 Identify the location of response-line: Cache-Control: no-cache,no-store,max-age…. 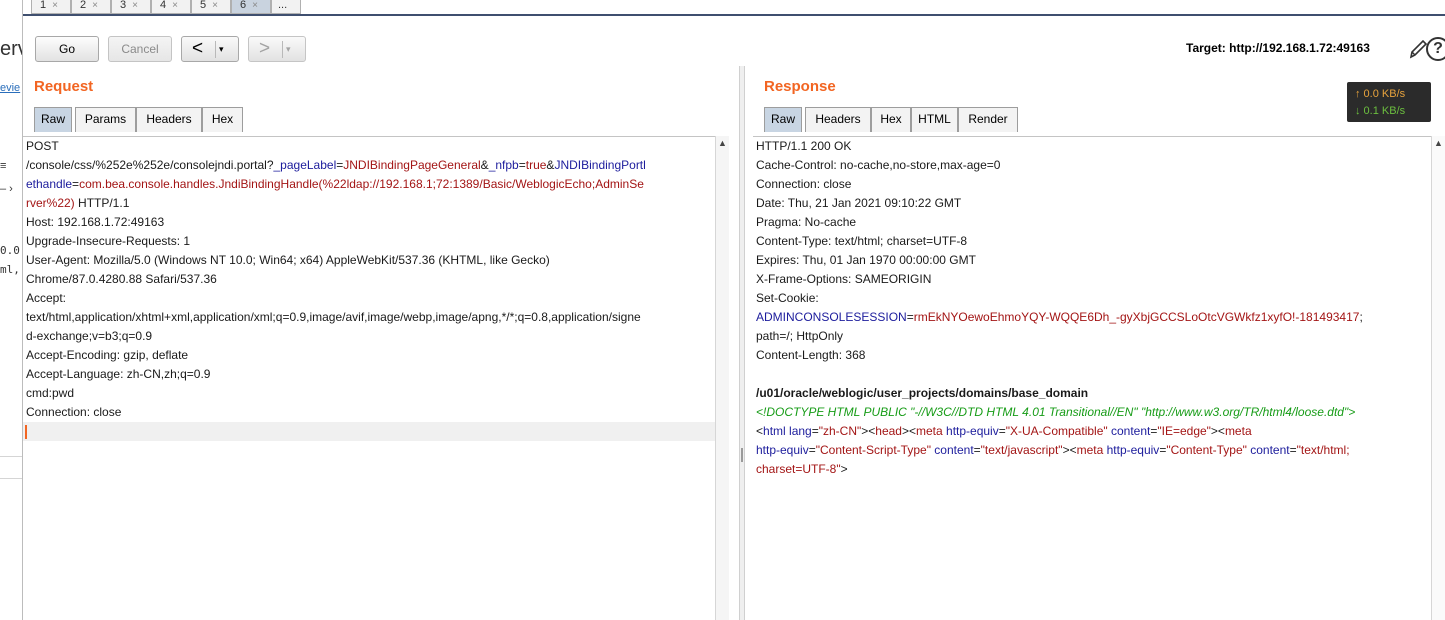
(878, 165).